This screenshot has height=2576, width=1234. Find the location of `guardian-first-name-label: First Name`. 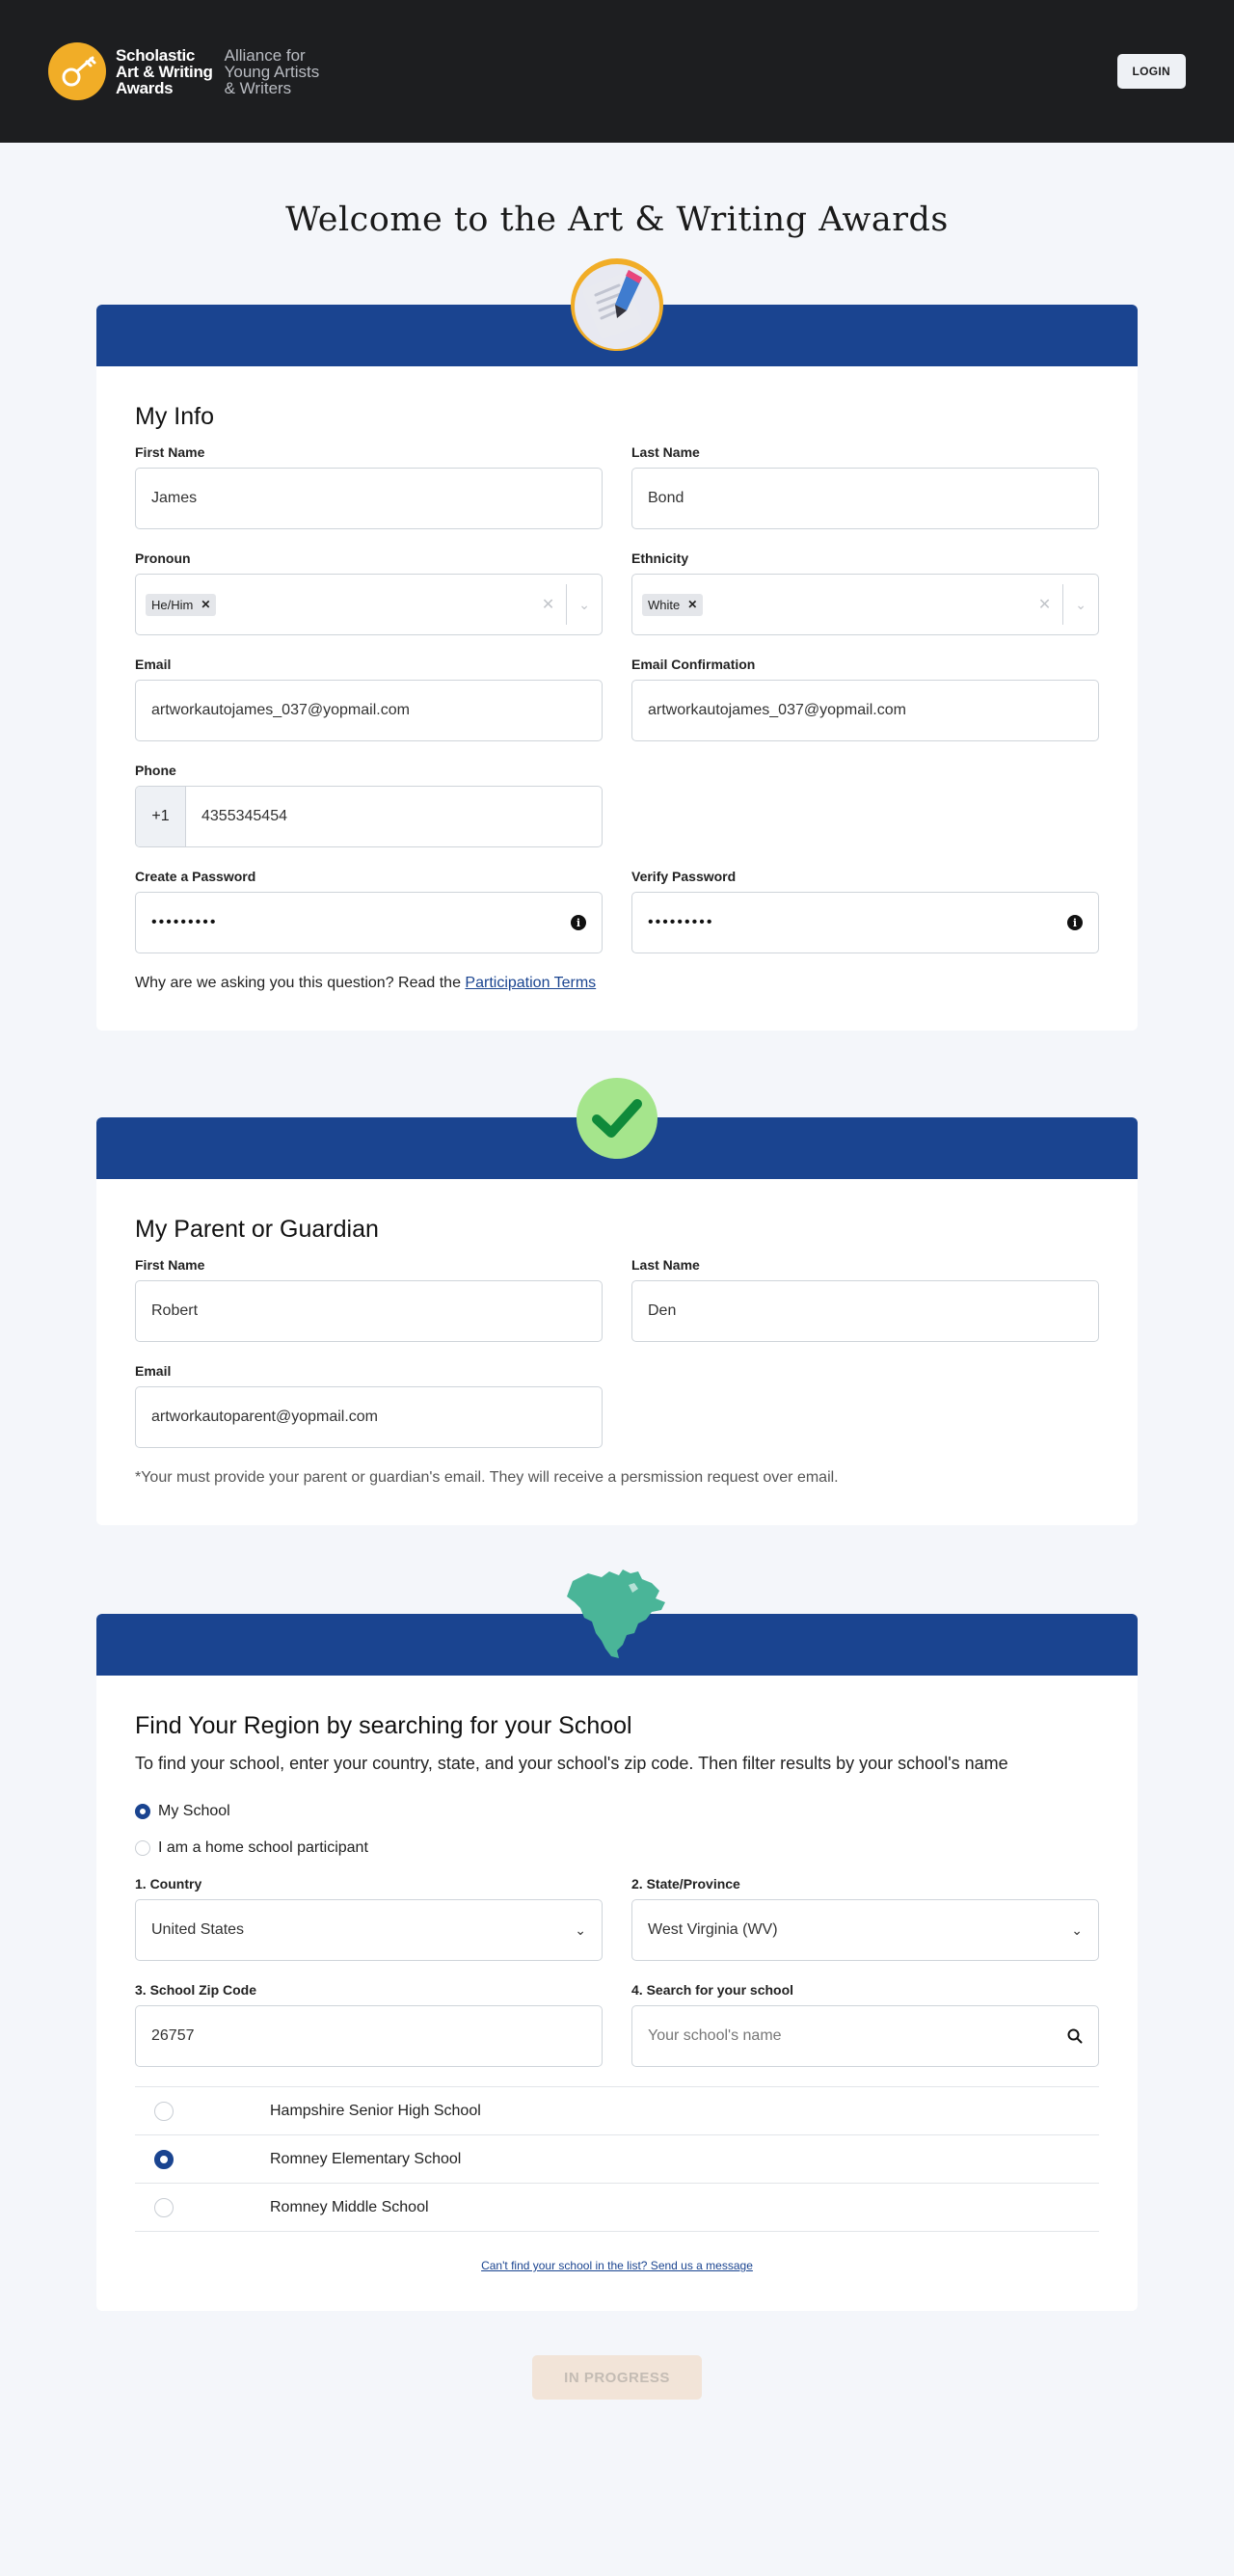

guardian-first-name-label: First Name is located at coordinates (170, 1265).